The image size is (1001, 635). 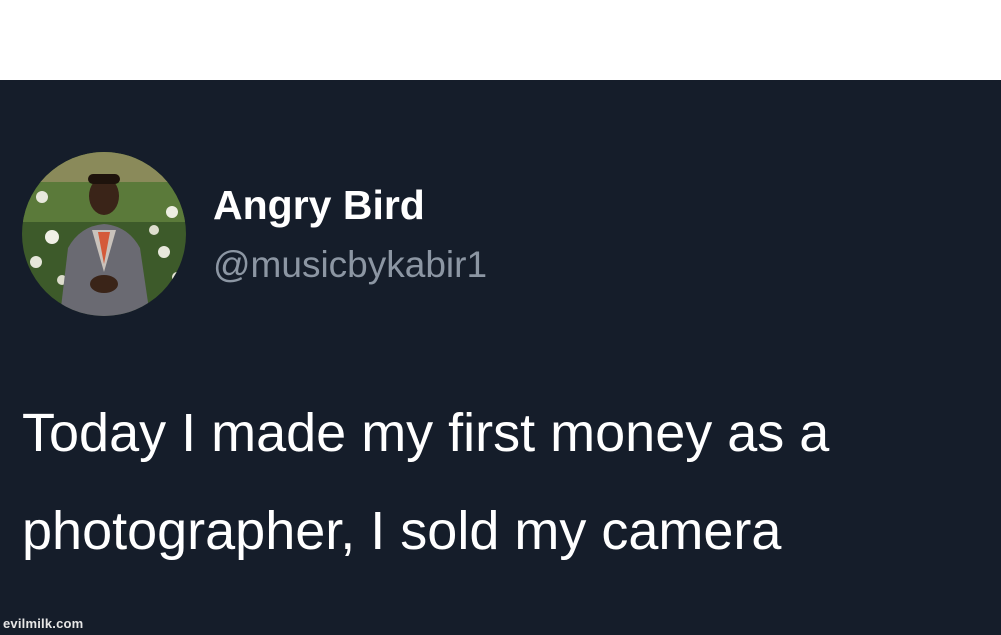 I want to click on avatar-photo-icon, so click(x=104, y=234).